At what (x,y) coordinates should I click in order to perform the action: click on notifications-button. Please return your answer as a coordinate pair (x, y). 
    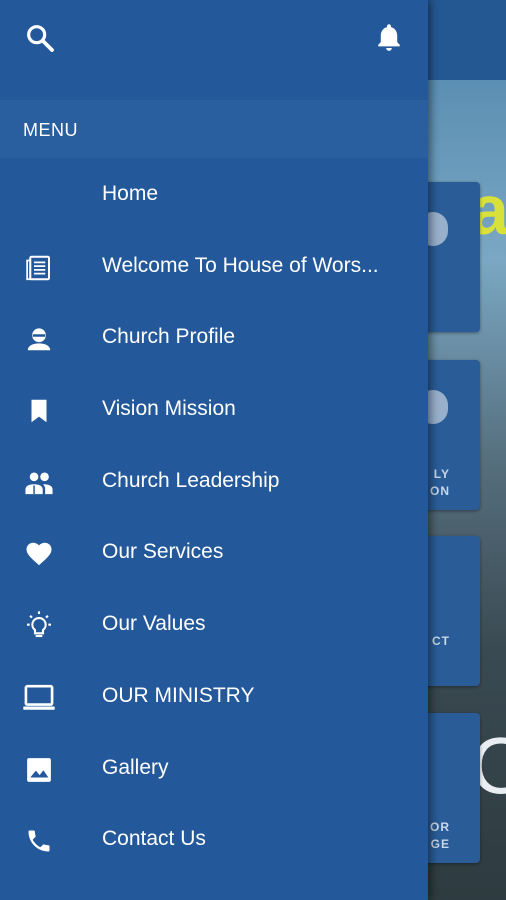
    Looking at the image, I should click on (389, 37).